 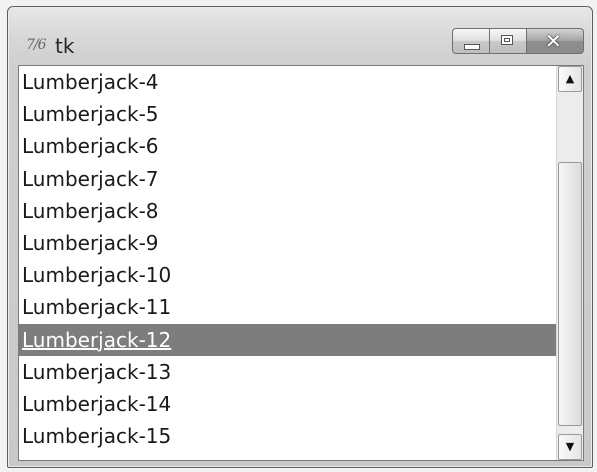 I want to click on list-item: Lumberjack-8, so click(x=287, y=211).